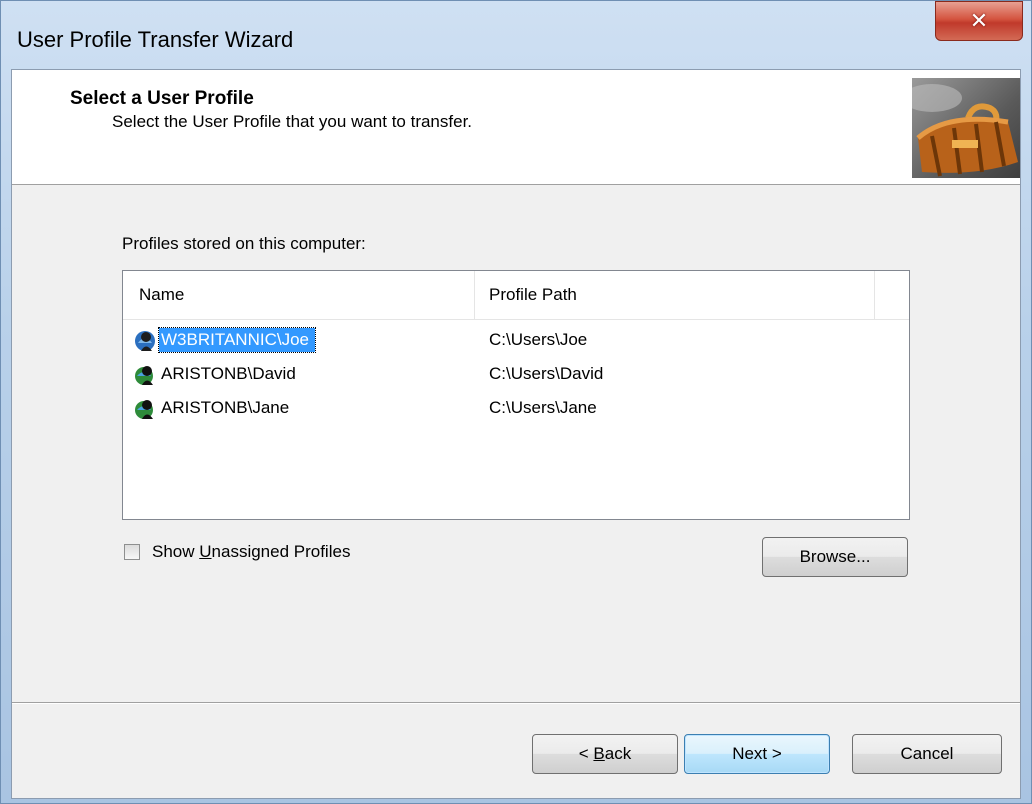 Image resolution: width=1032 pixels, height=804 pixels. Describe the element at coordinates (132, 552) in the screenshot. I see `checkbox-box` at that location.